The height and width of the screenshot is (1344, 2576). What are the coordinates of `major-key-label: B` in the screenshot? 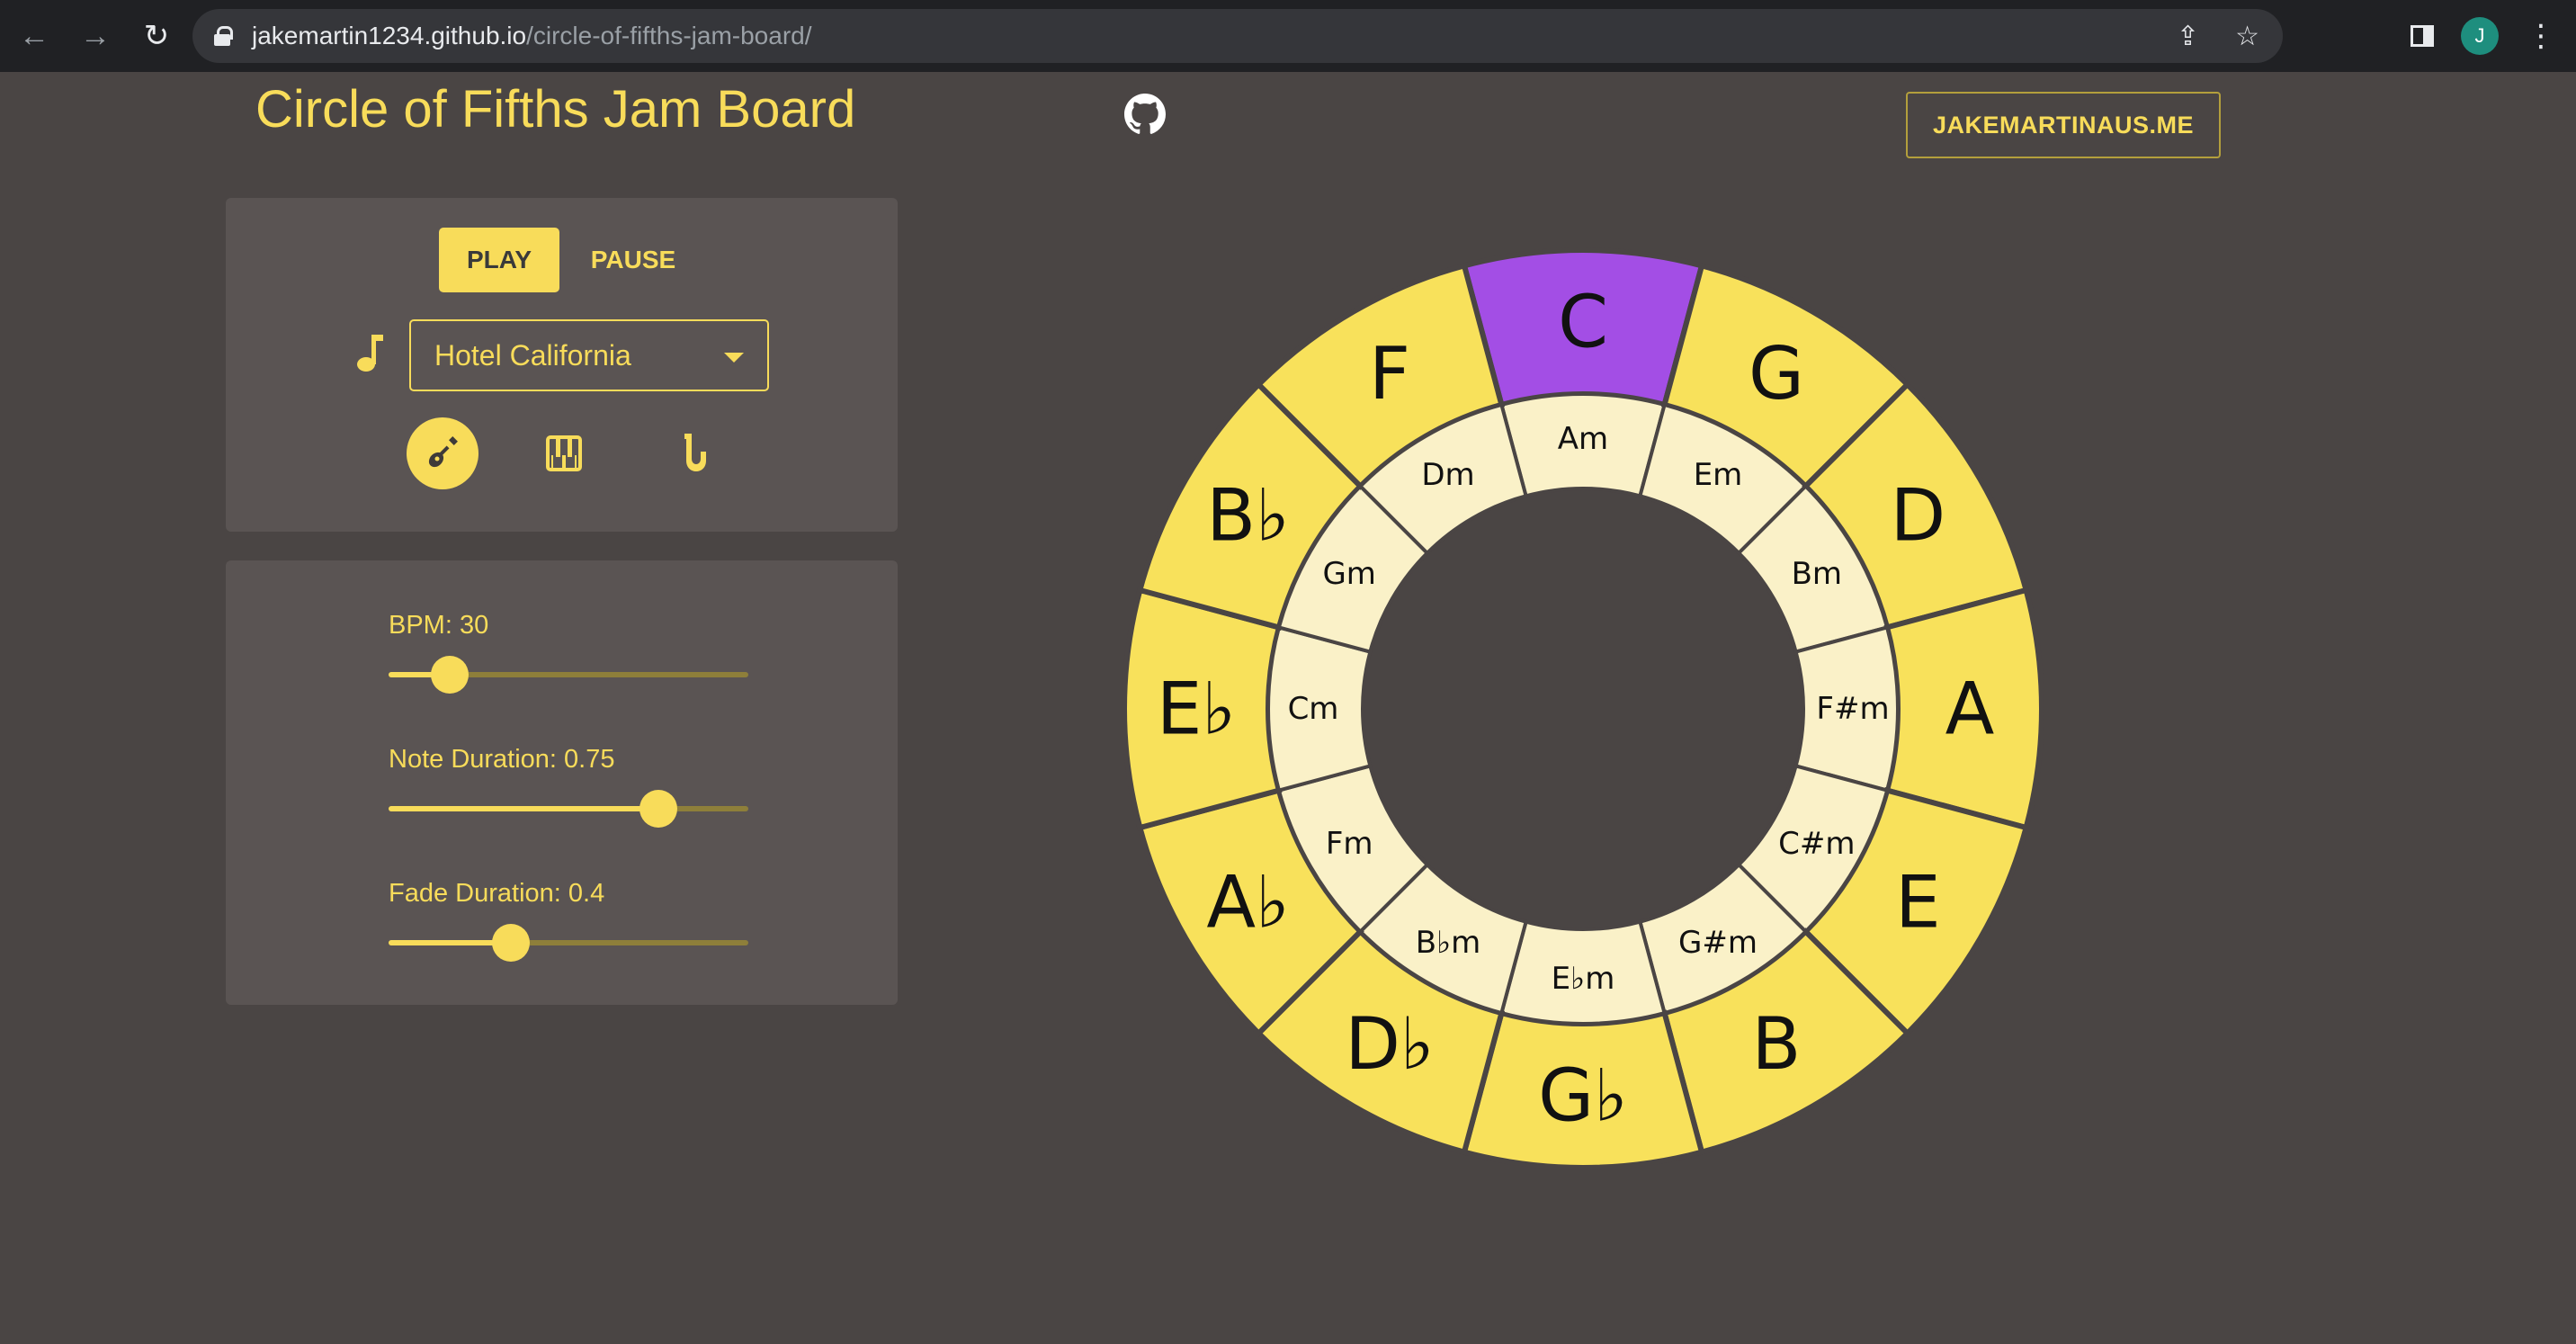 It's located at (1777, 1044).